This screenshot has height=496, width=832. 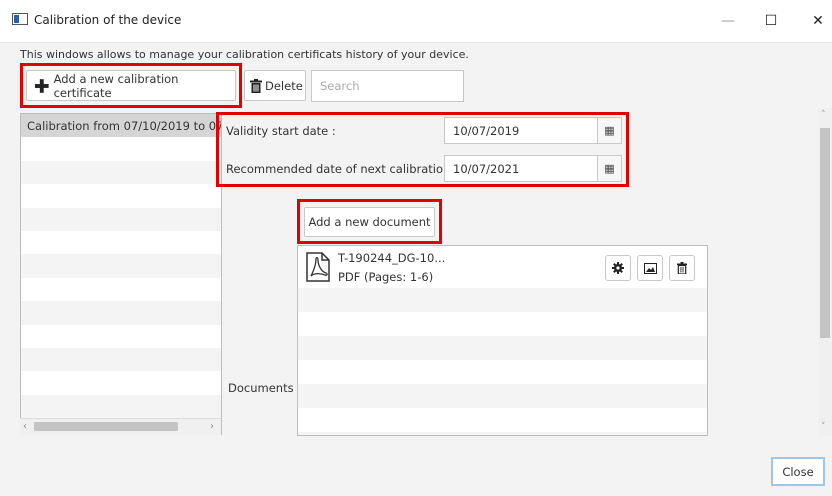 I want to click on next-calibration-field: 10/07/2021, so click(x=521, y=168).